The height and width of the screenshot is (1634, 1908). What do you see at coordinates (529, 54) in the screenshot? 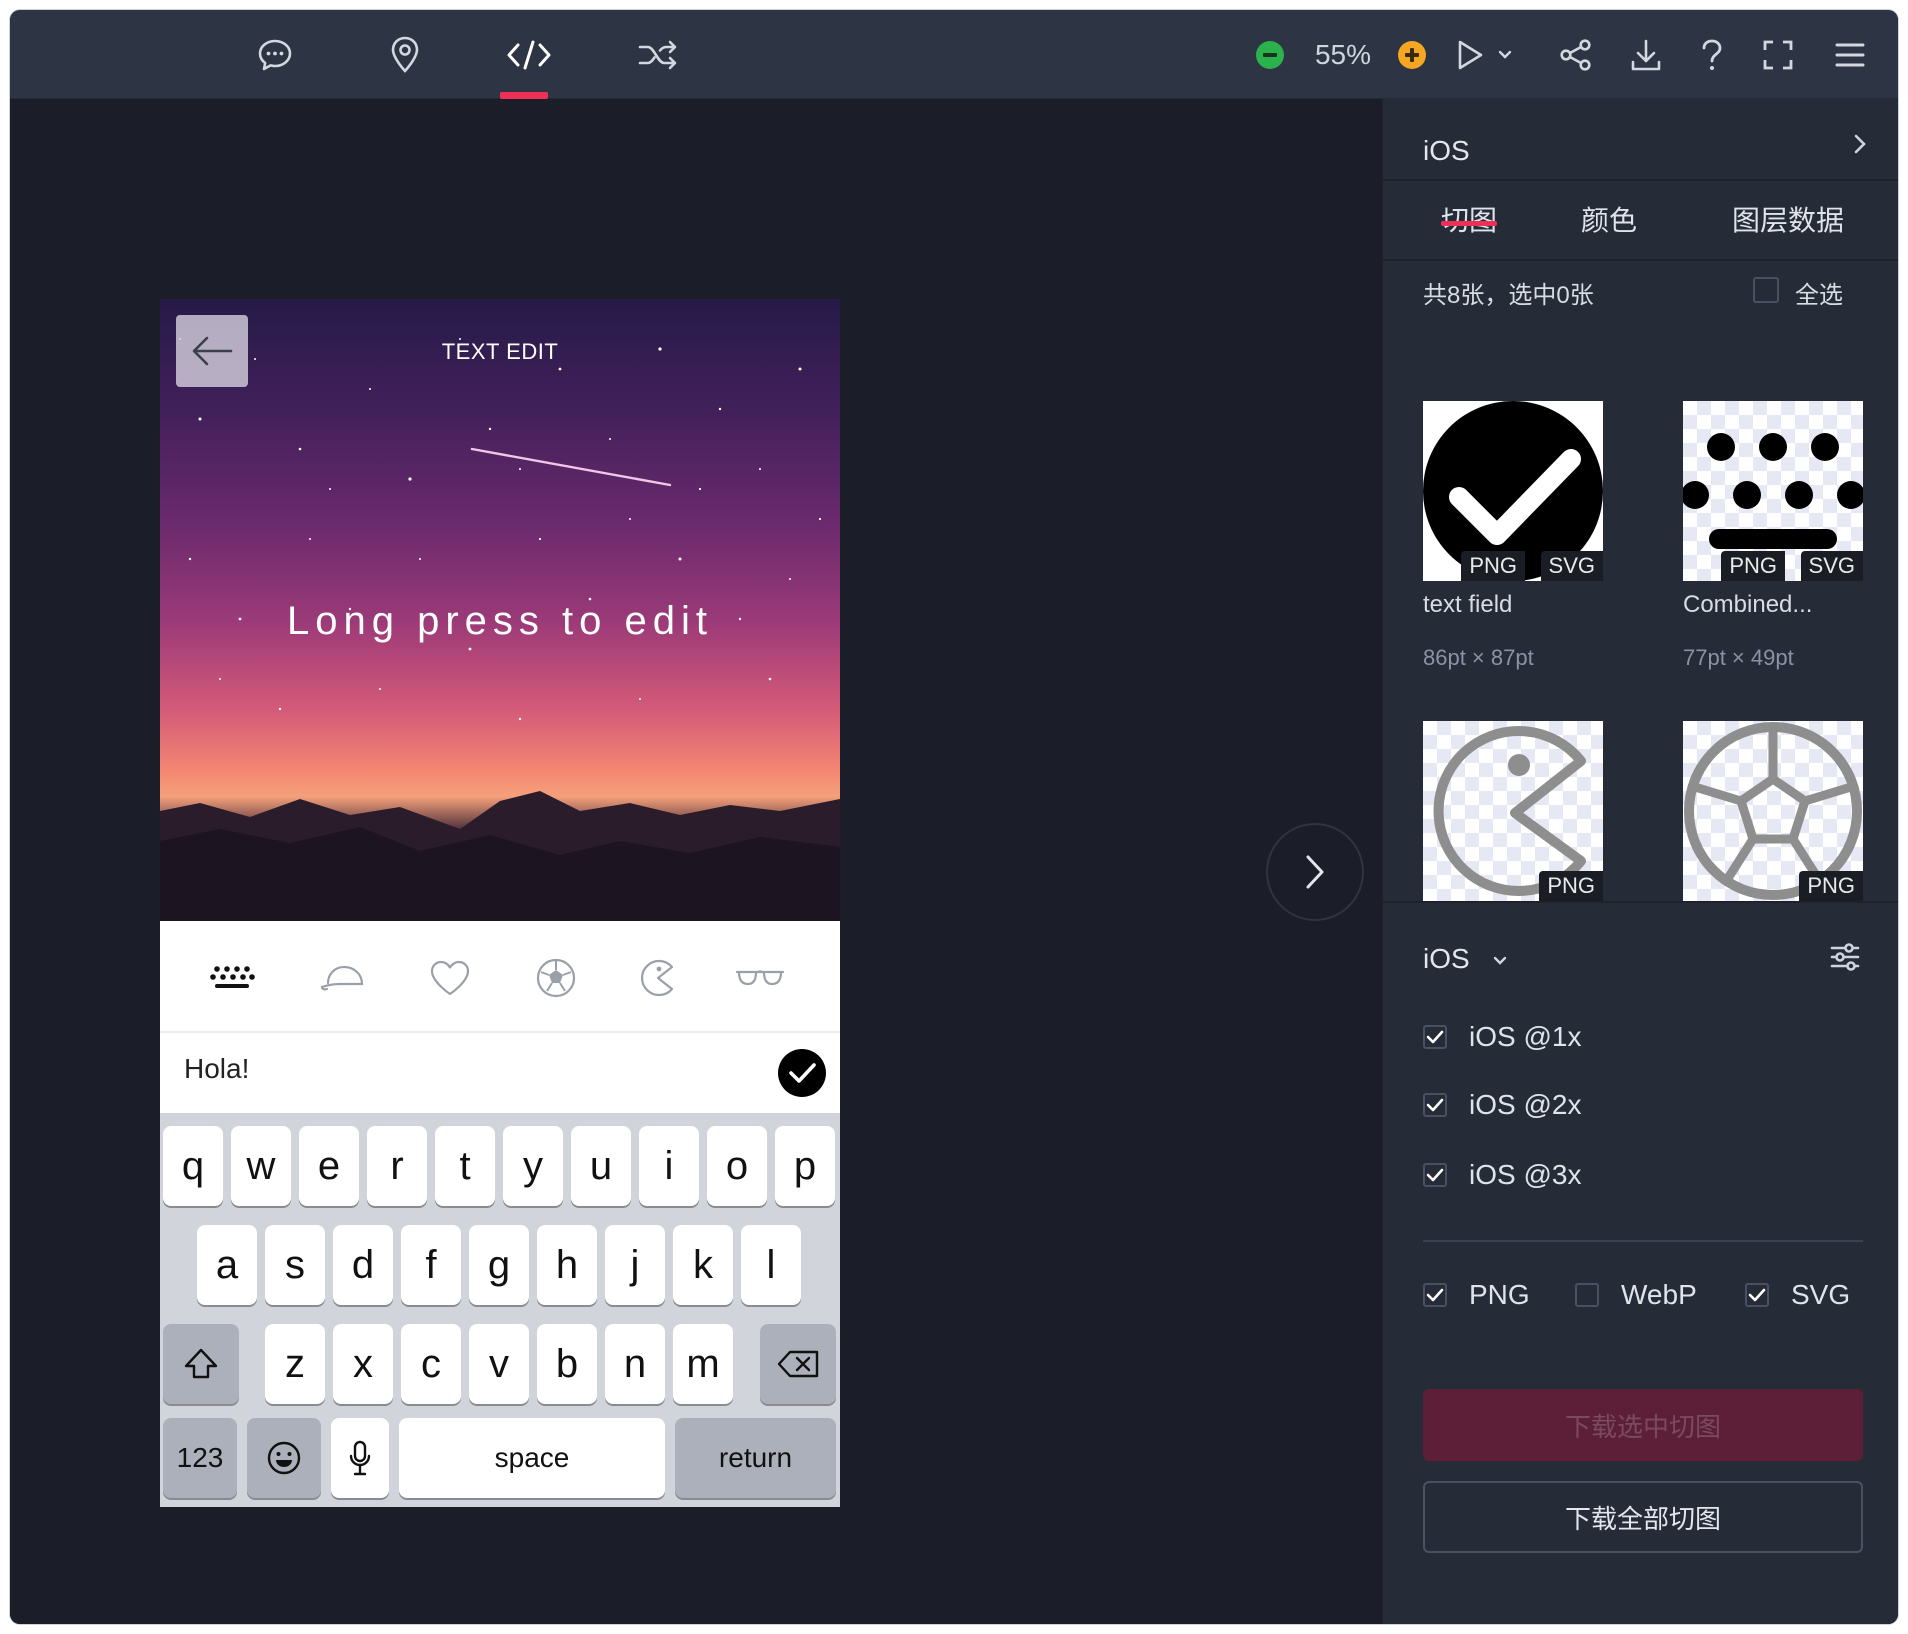
I see `code-icon` at bounding box center [529, 54].